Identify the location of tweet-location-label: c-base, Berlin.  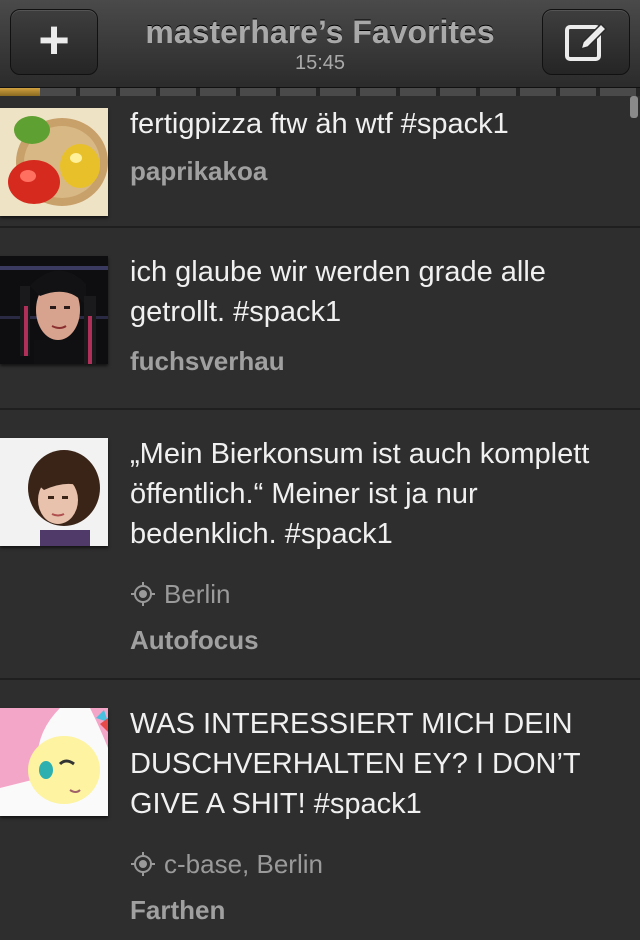
(243, 864).